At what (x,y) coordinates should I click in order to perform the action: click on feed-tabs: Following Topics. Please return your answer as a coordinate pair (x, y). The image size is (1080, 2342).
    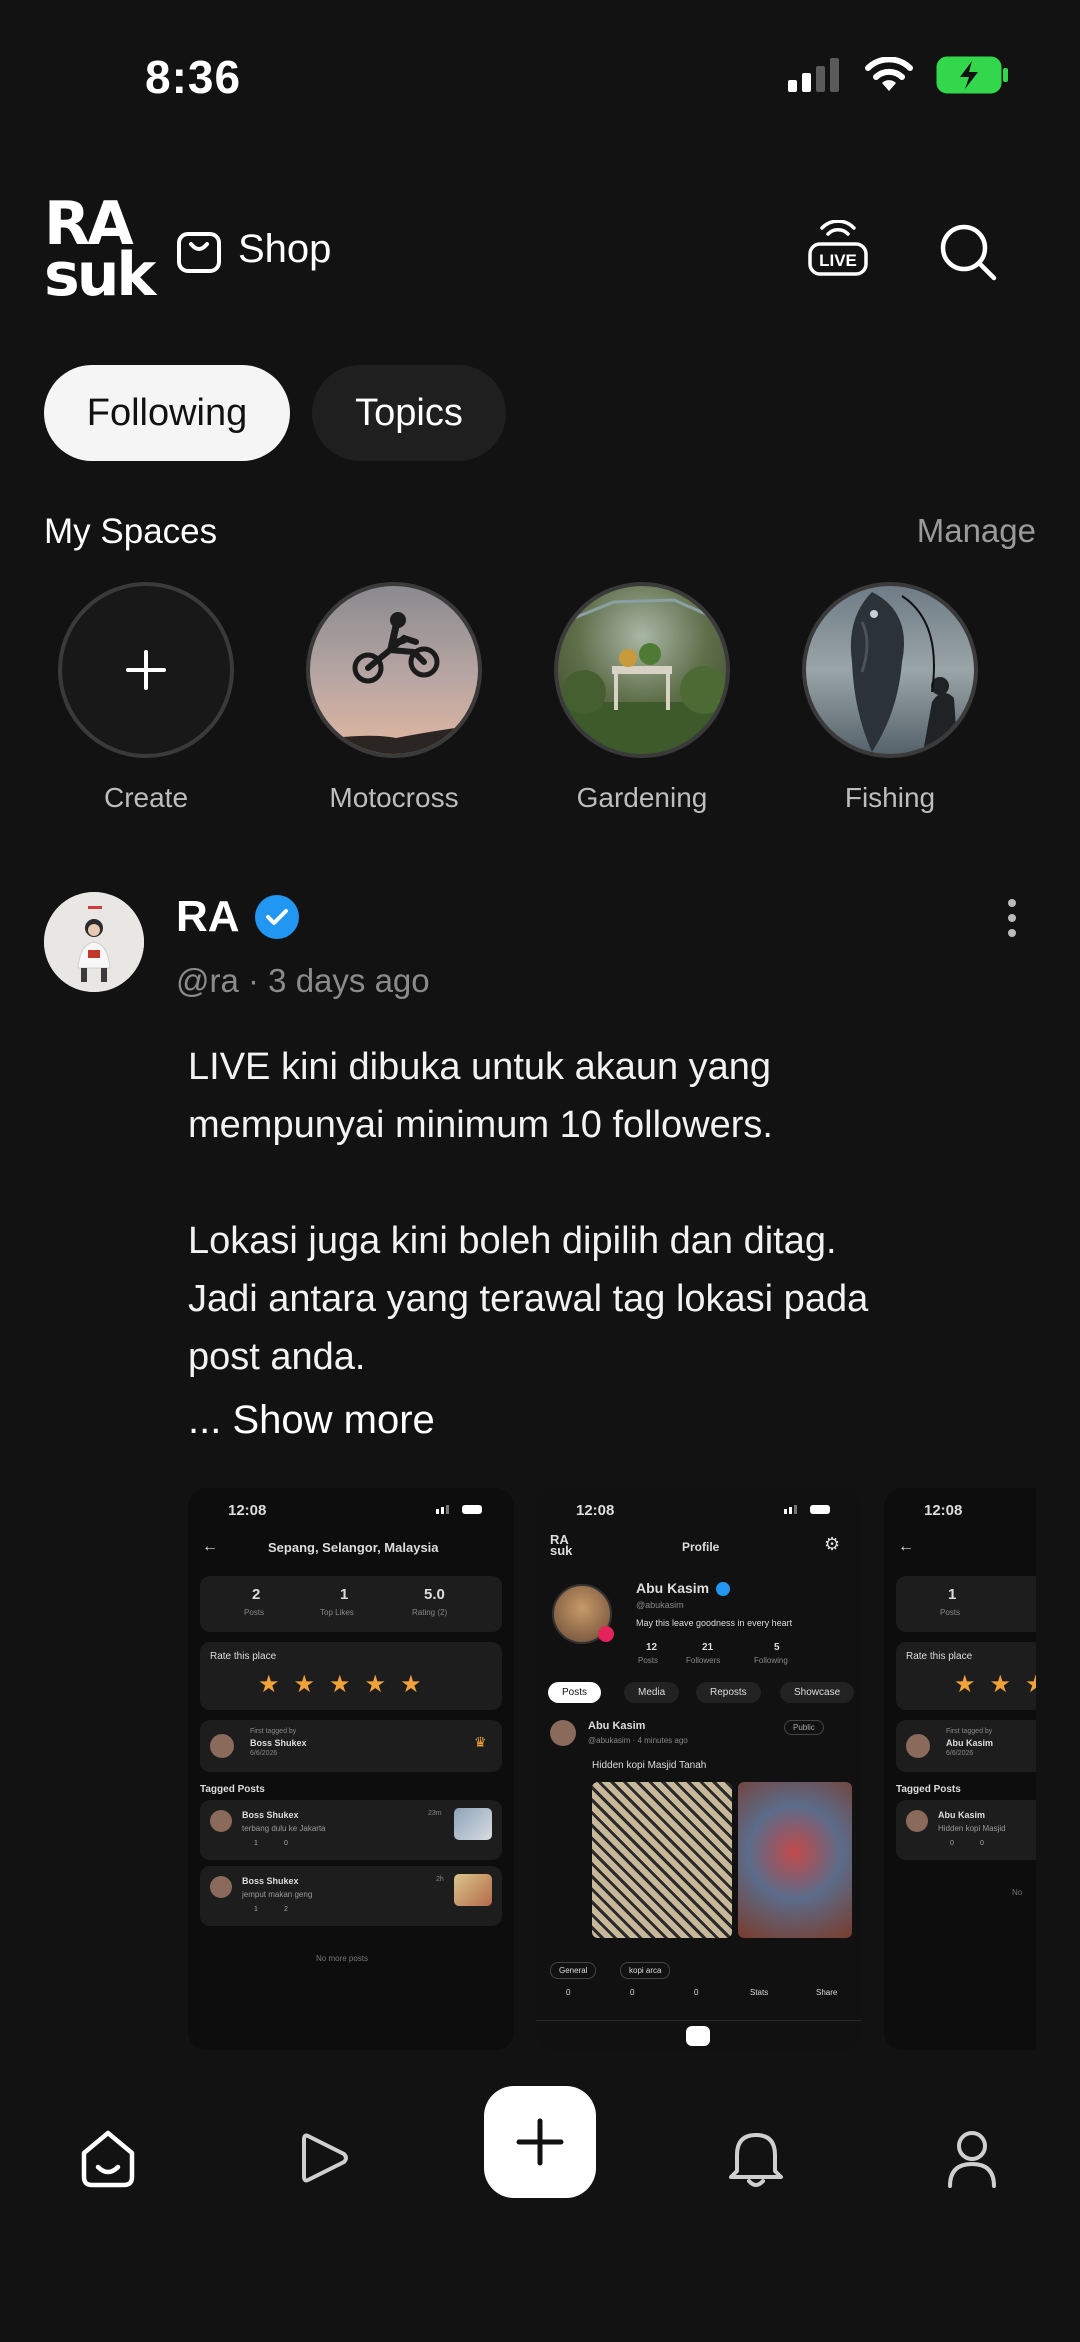
    Looking at the image, I should click on (275, 413).